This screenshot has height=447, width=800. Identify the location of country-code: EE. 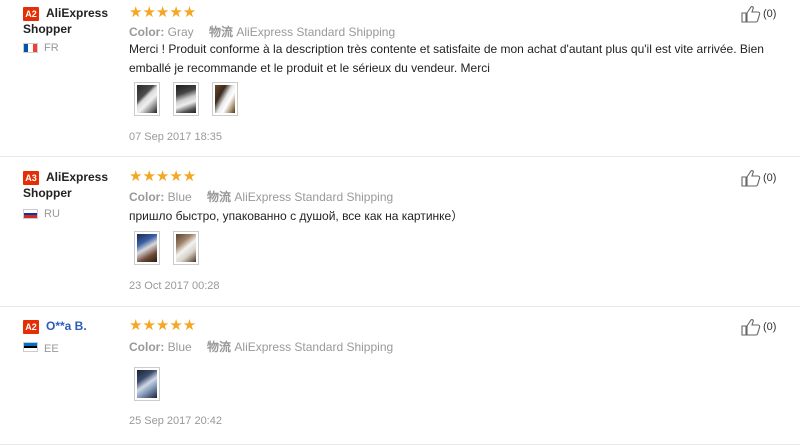
(51, 349).